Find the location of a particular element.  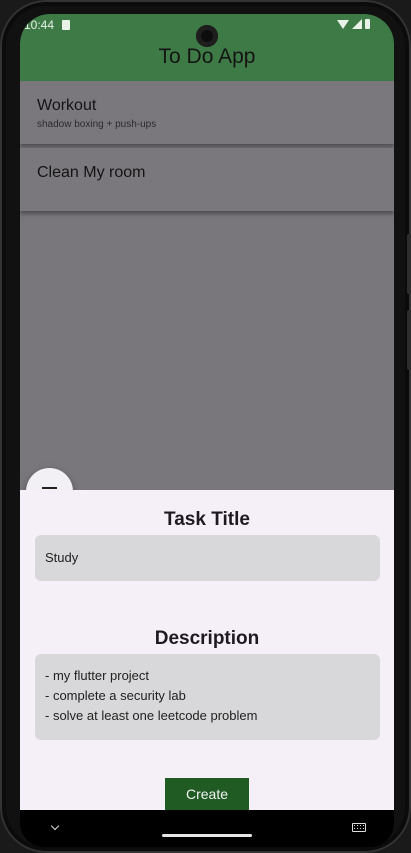

description-line: - my flutter project is located at coordinates (97, 675).